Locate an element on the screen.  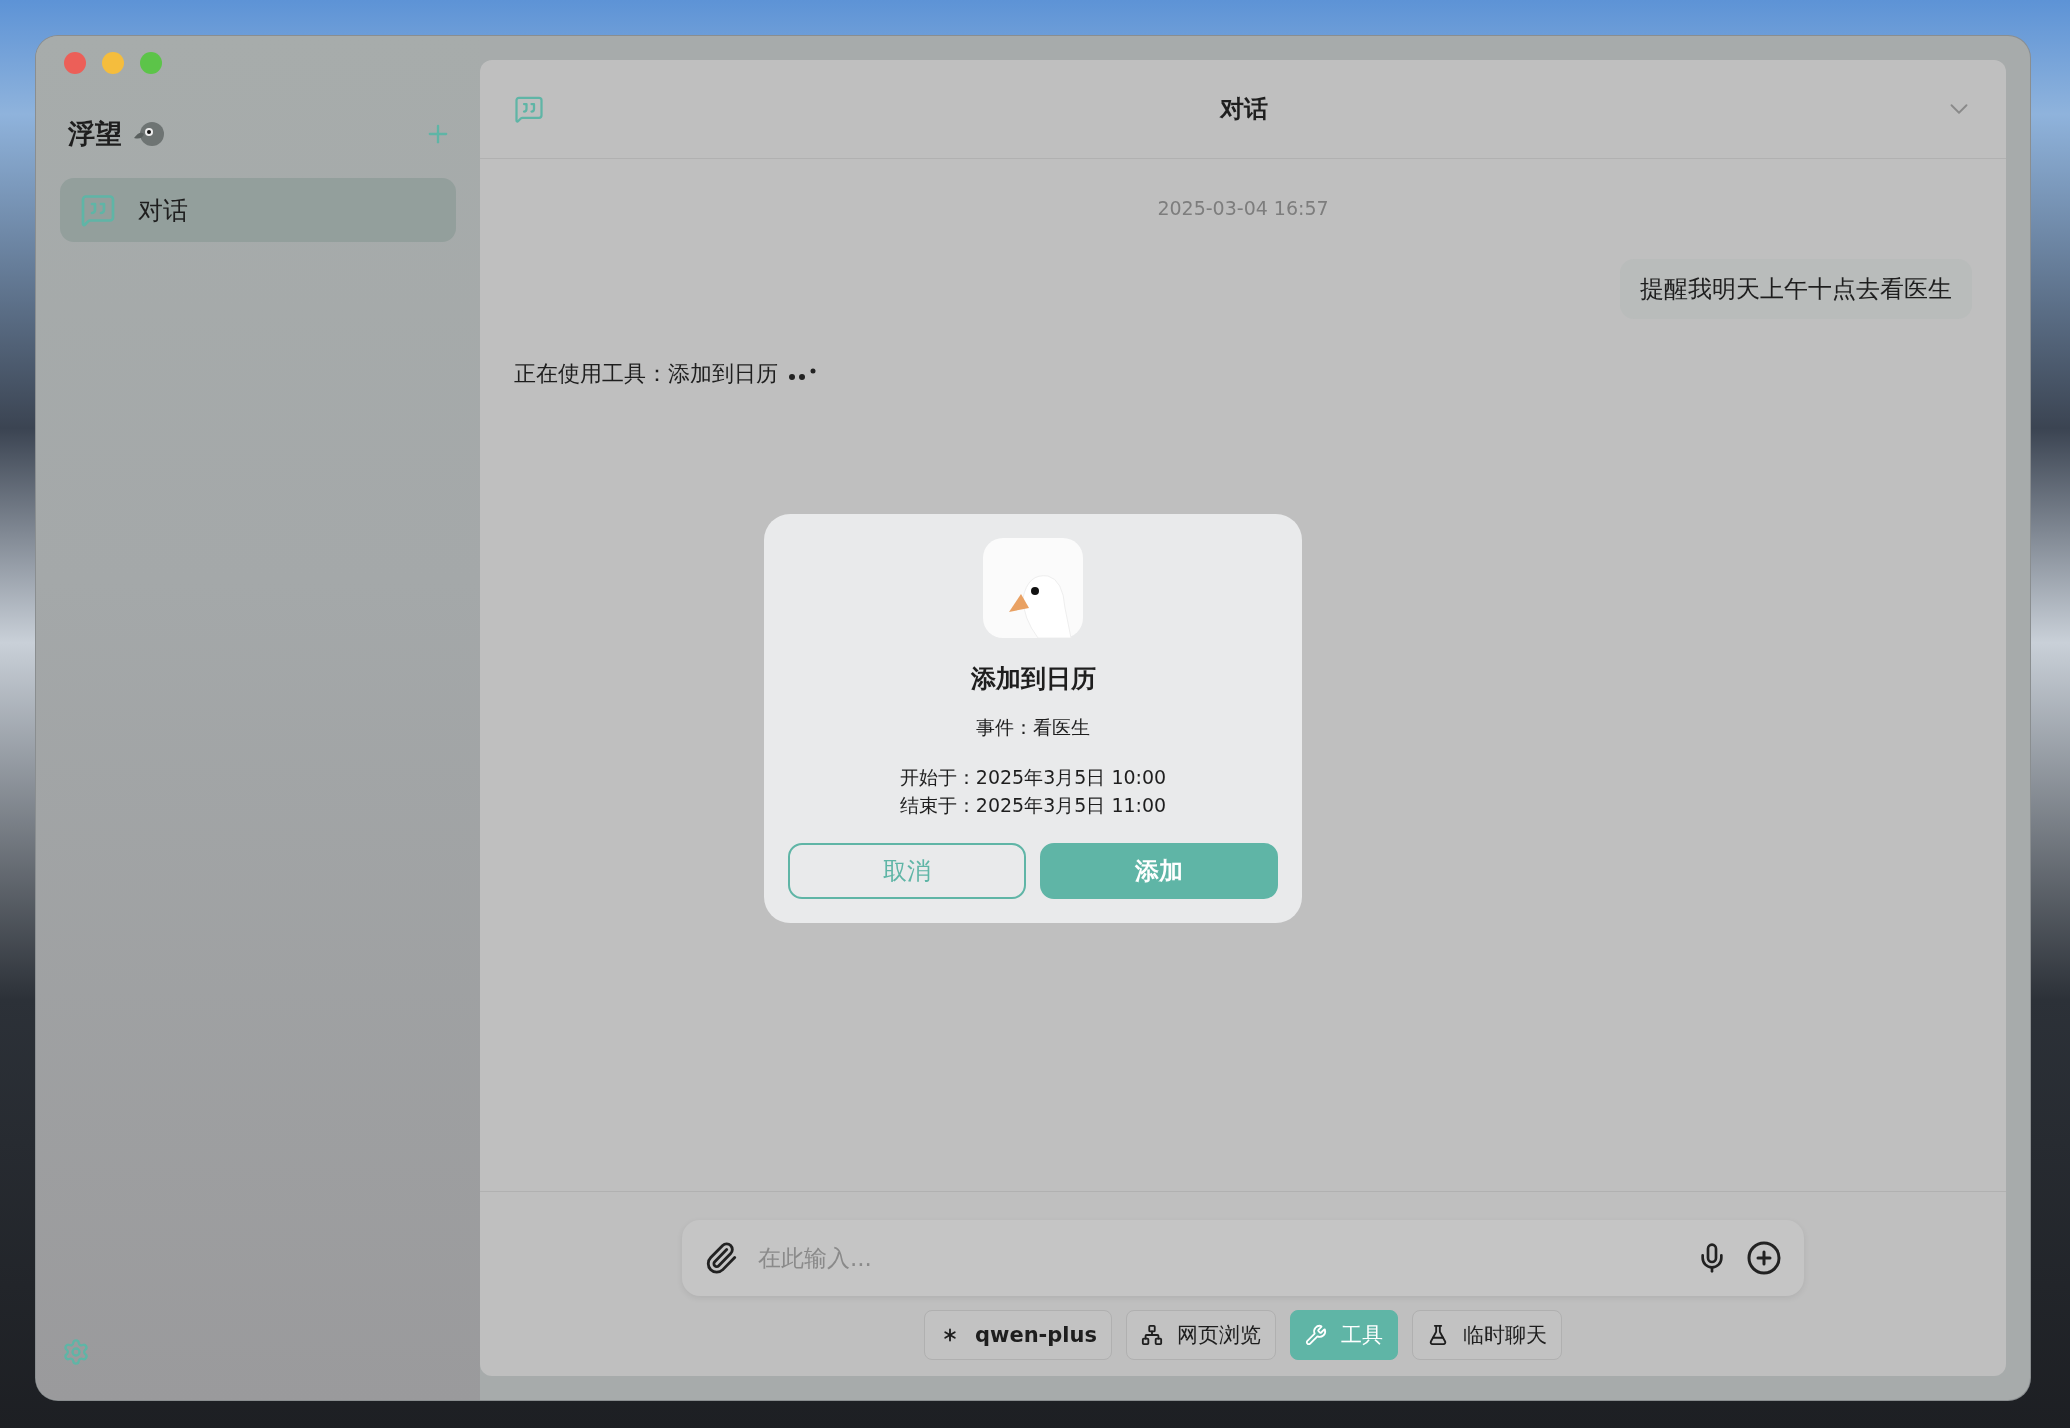
user-message: 提醒我明天上午十点去看医生 is located at coordinates (1796, 289).